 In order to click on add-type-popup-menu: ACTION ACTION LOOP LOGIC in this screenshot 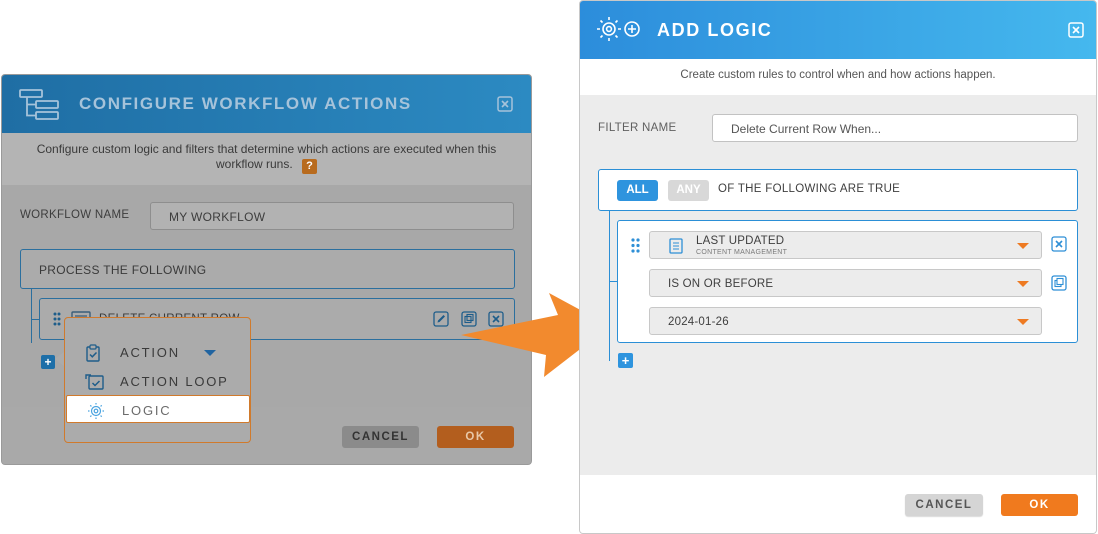, I will do `click(157, 380)`.